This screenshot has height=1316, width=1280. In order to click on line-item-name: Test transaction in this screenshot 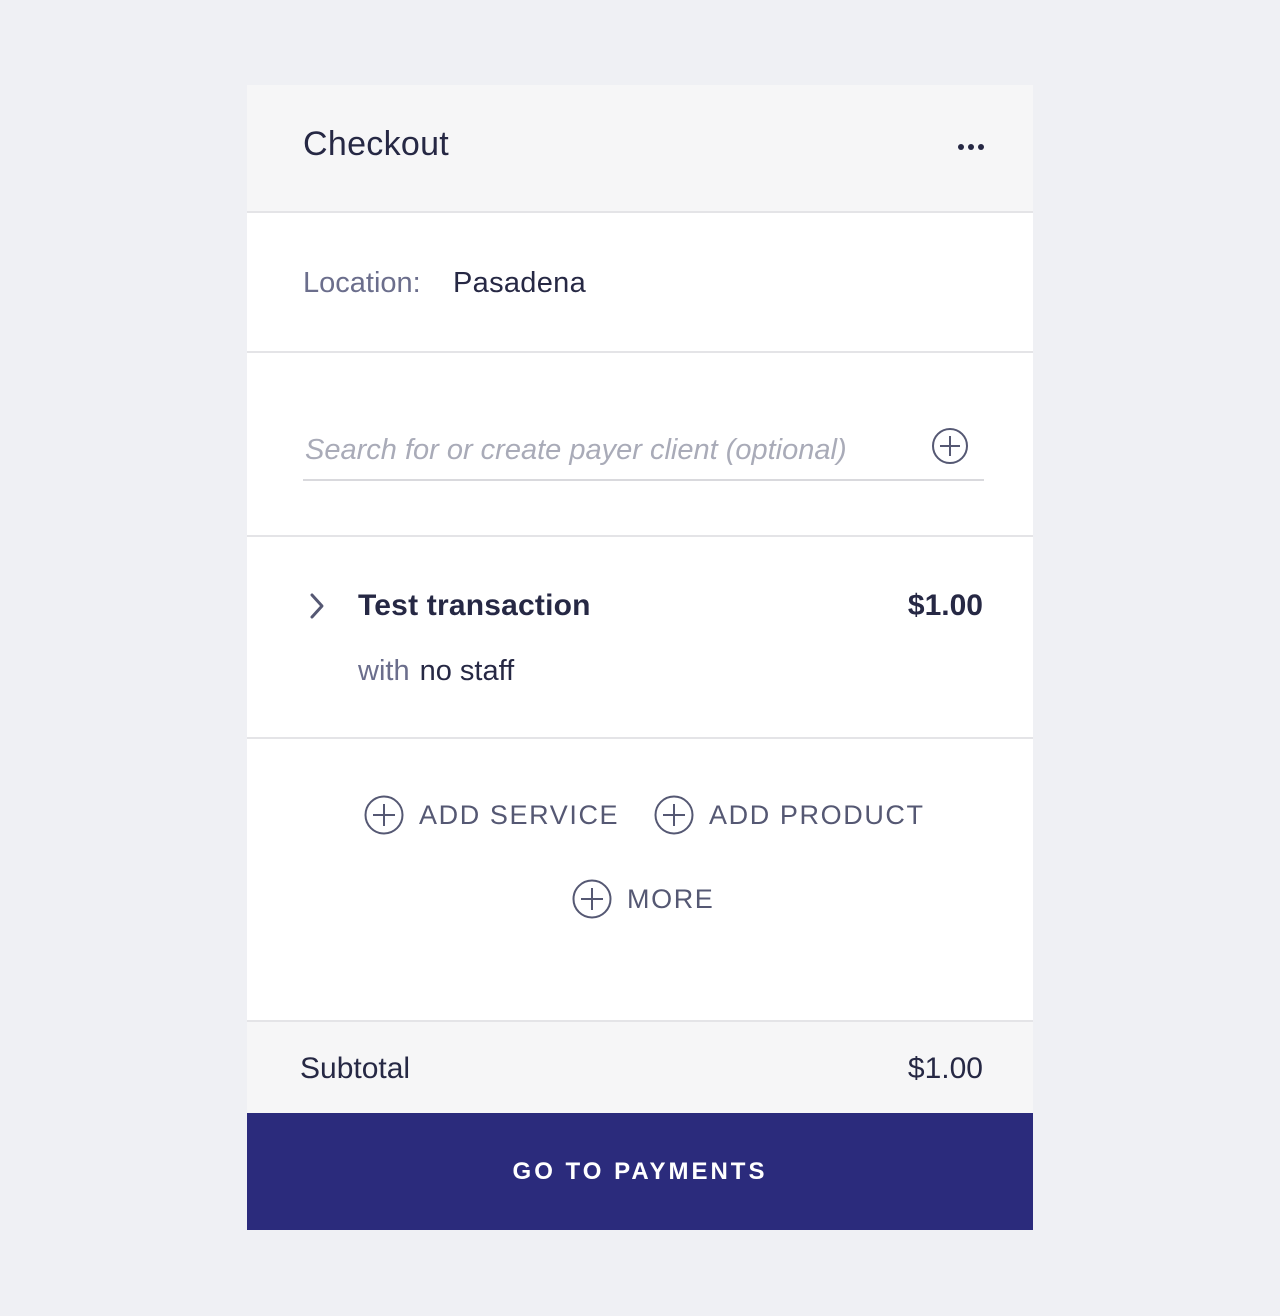, I will do `click(474, 606)`.